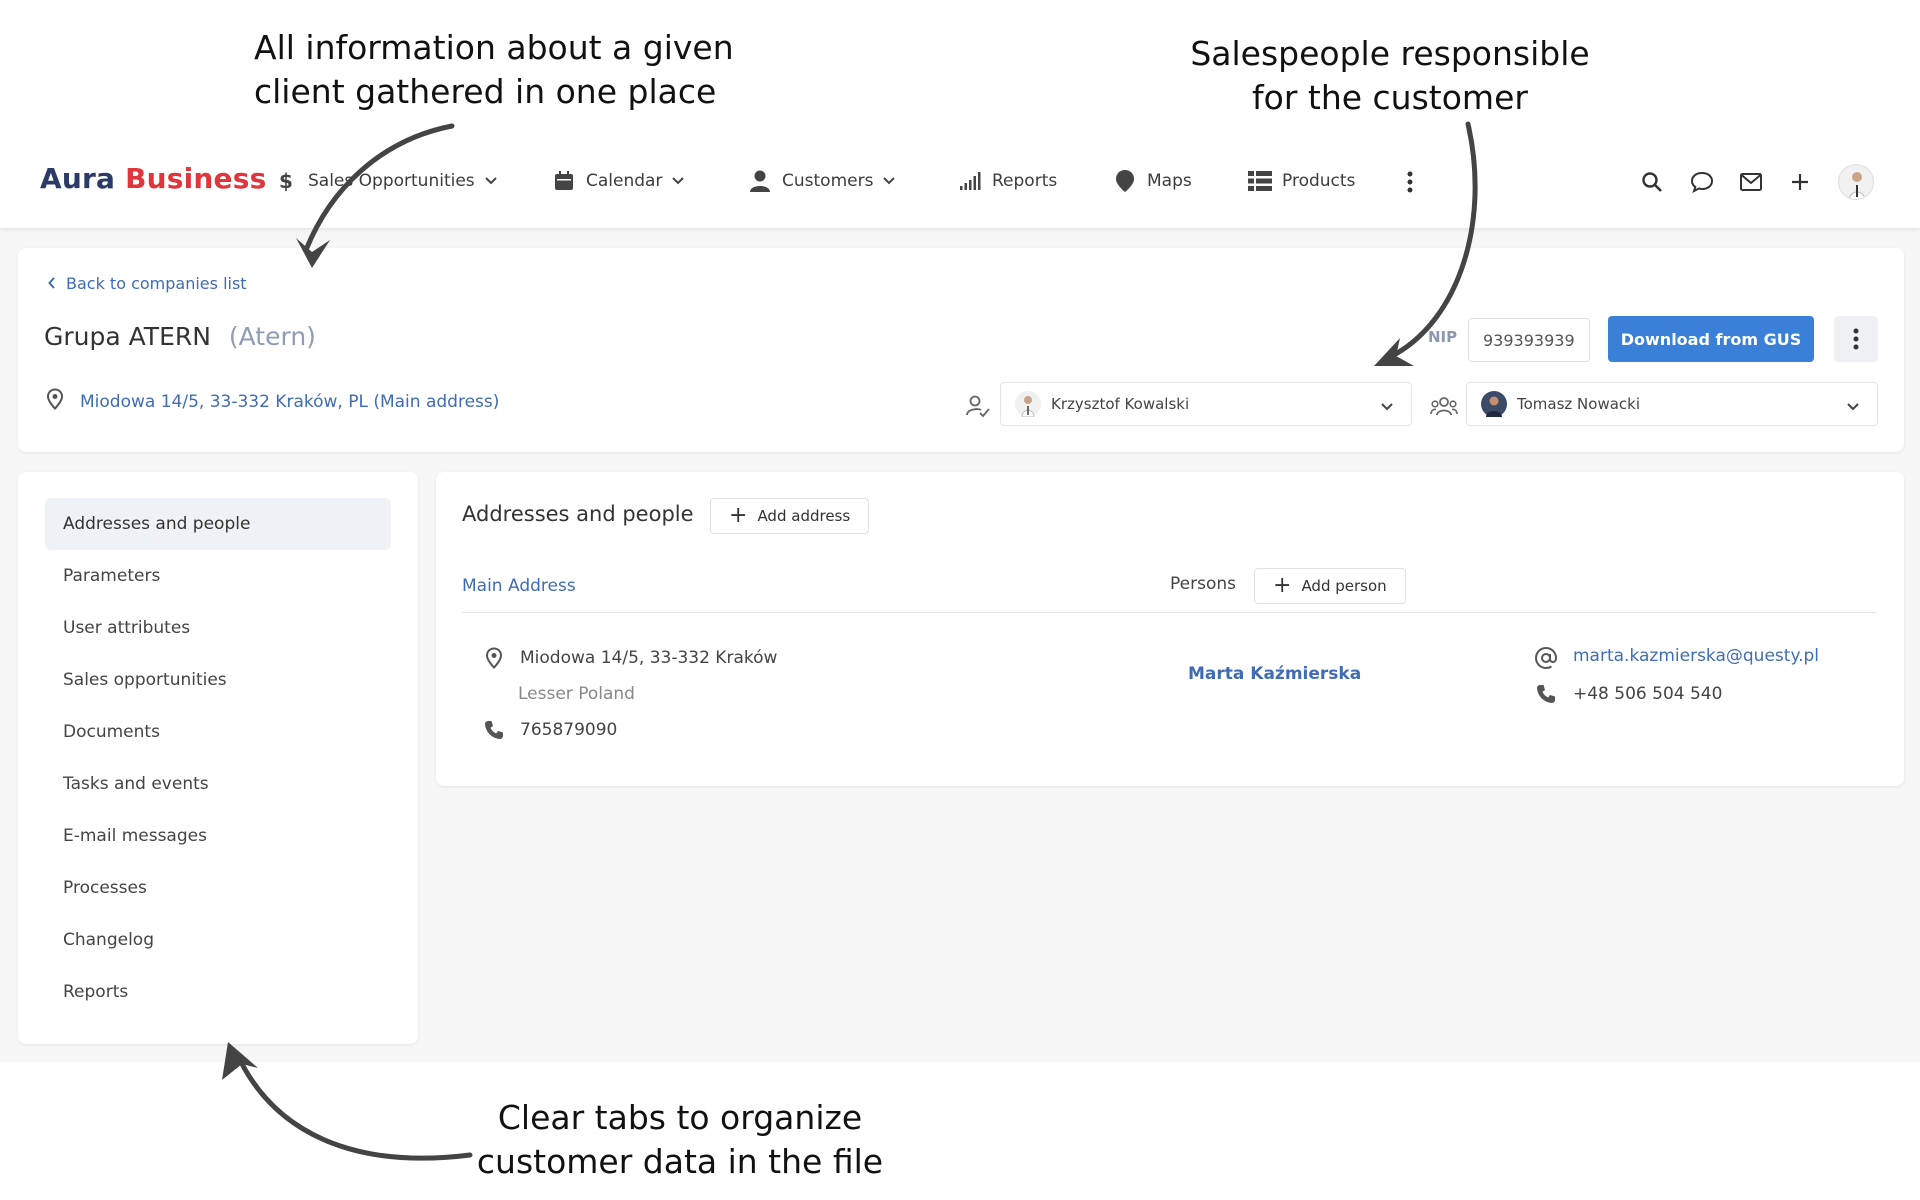  I want to click on list-icon, so click(1260, 181).